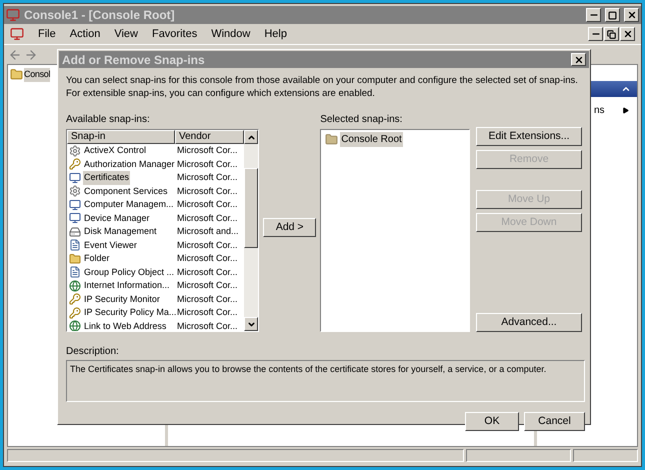 The image size is (645, 470). I want to click on restore-button, so click(611, 34).